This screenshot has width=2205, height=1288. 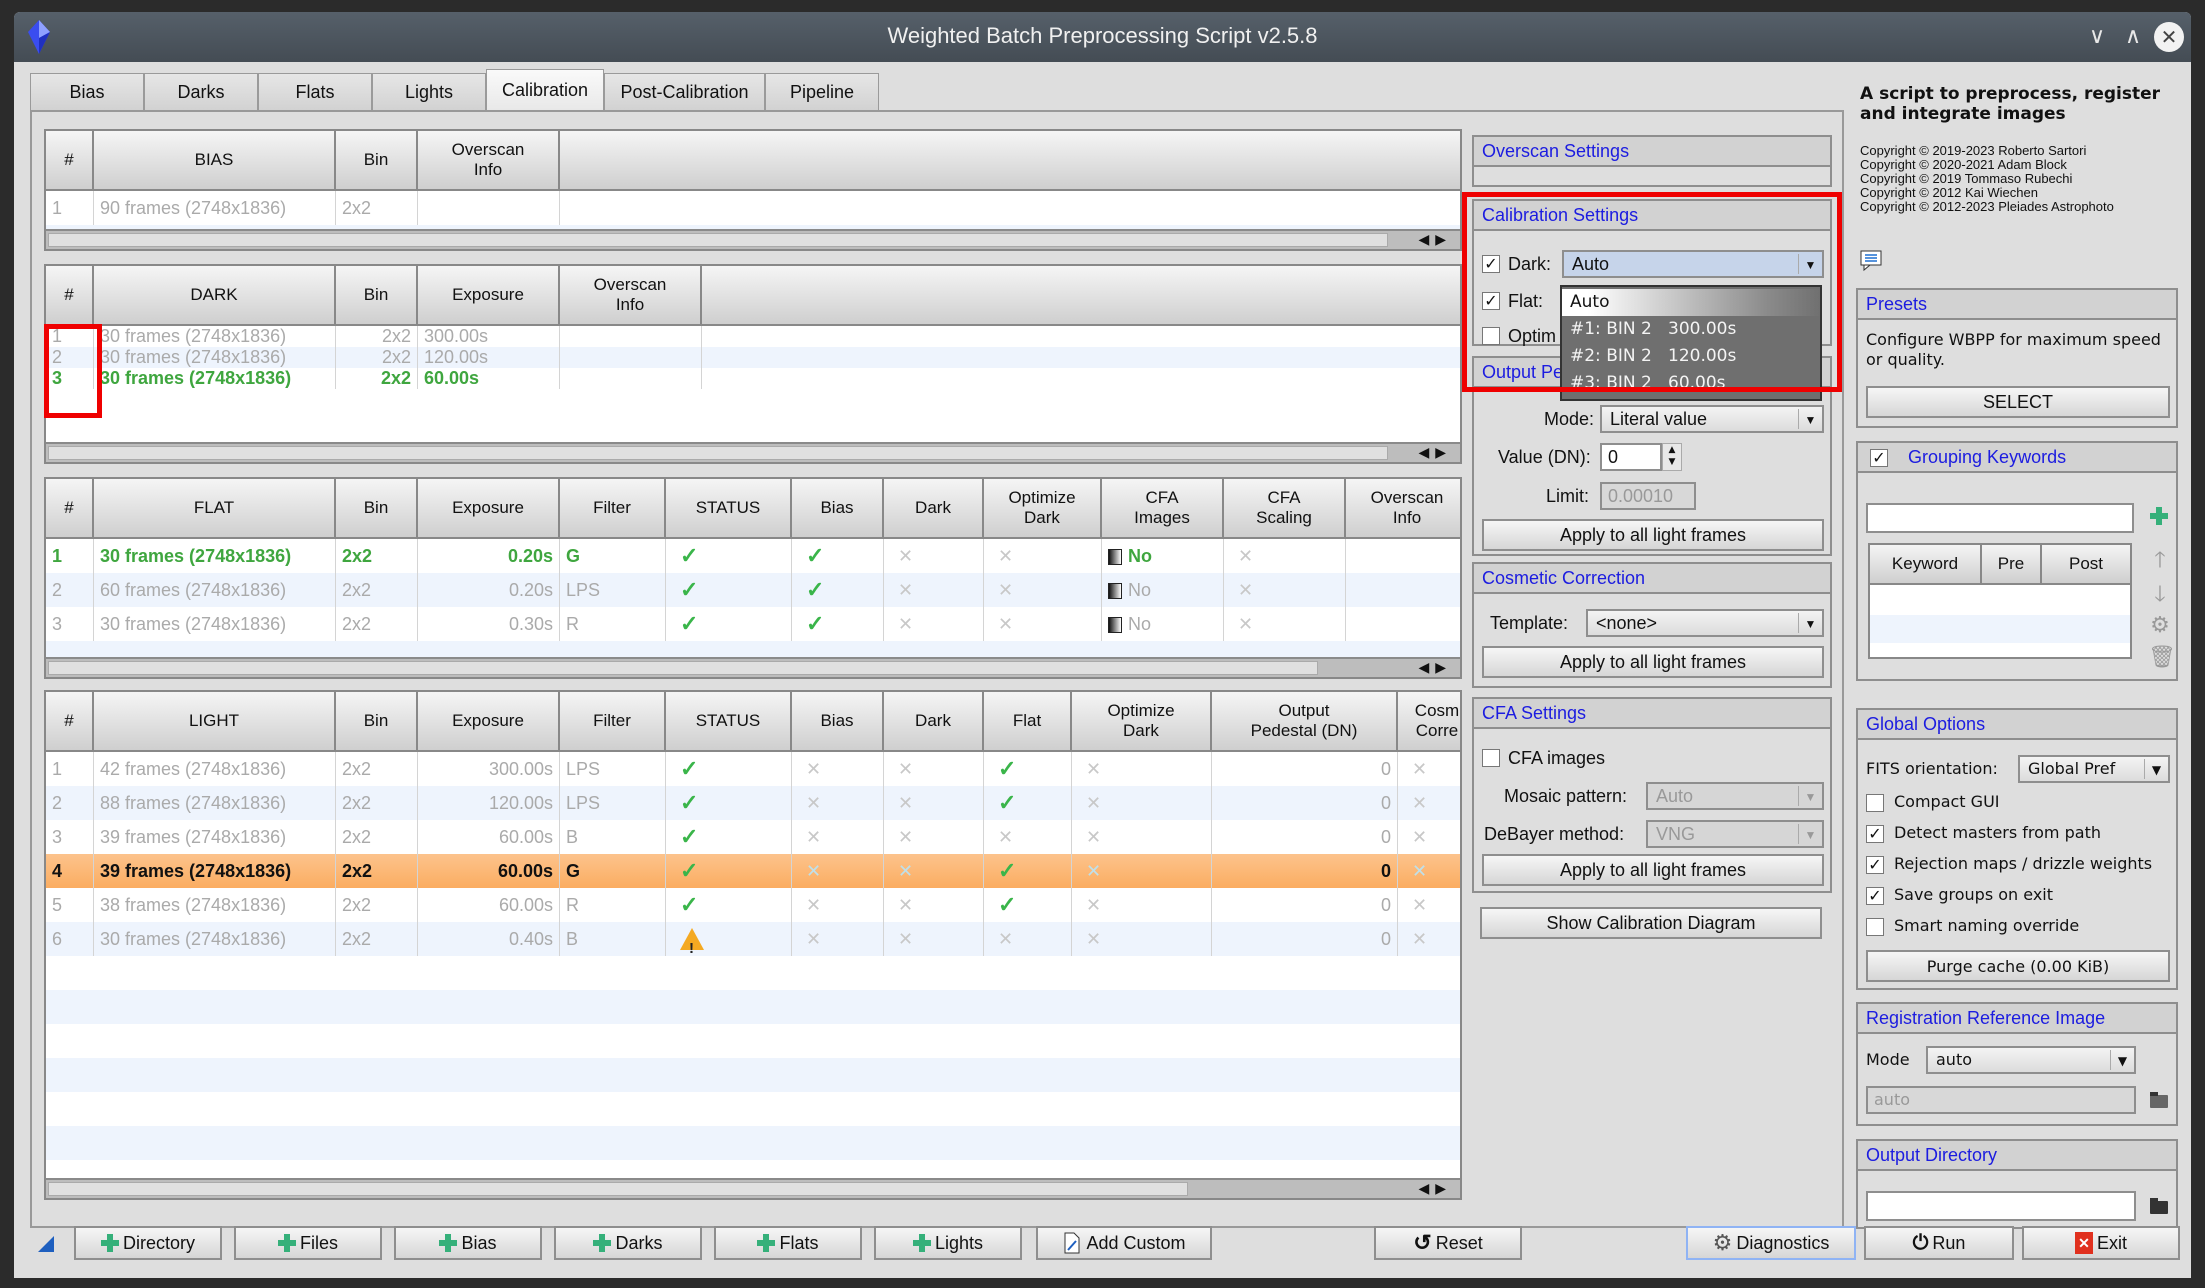 I want to click on limit-input: 0.00010, so click(x=1648, y=496).